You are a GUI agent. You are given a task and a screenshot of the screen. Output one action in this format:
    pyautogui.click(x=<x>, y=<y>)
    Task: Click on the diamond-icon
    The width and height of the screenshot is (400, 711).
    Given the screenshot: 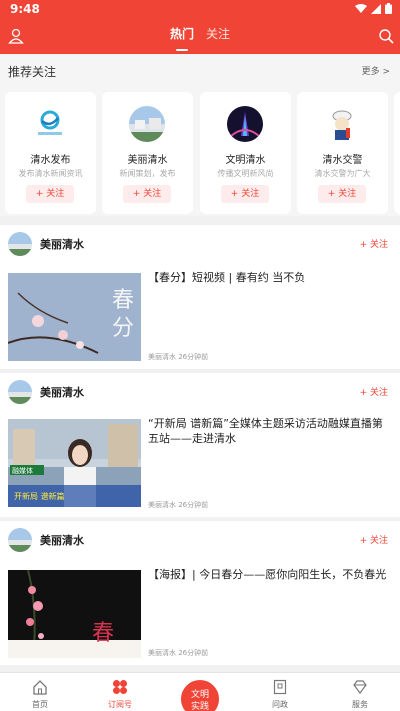 What is the action you would take?
    pyautogui.click(x=360, y=687)
    